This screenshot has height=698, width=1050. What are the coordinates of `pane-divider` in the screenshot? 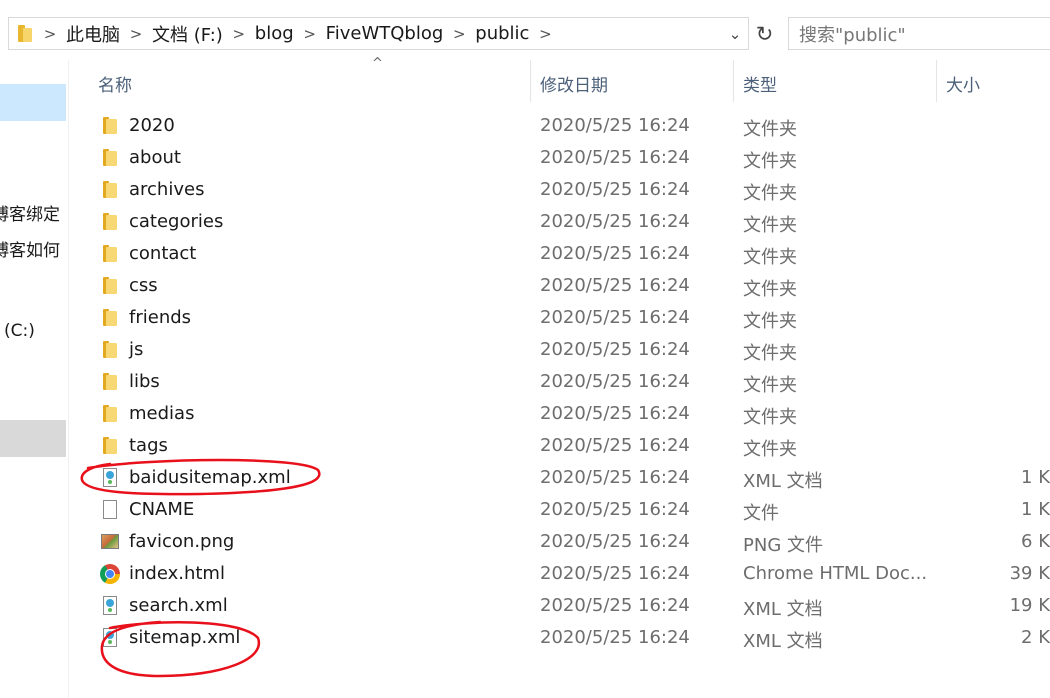 It's located at (68, 379).